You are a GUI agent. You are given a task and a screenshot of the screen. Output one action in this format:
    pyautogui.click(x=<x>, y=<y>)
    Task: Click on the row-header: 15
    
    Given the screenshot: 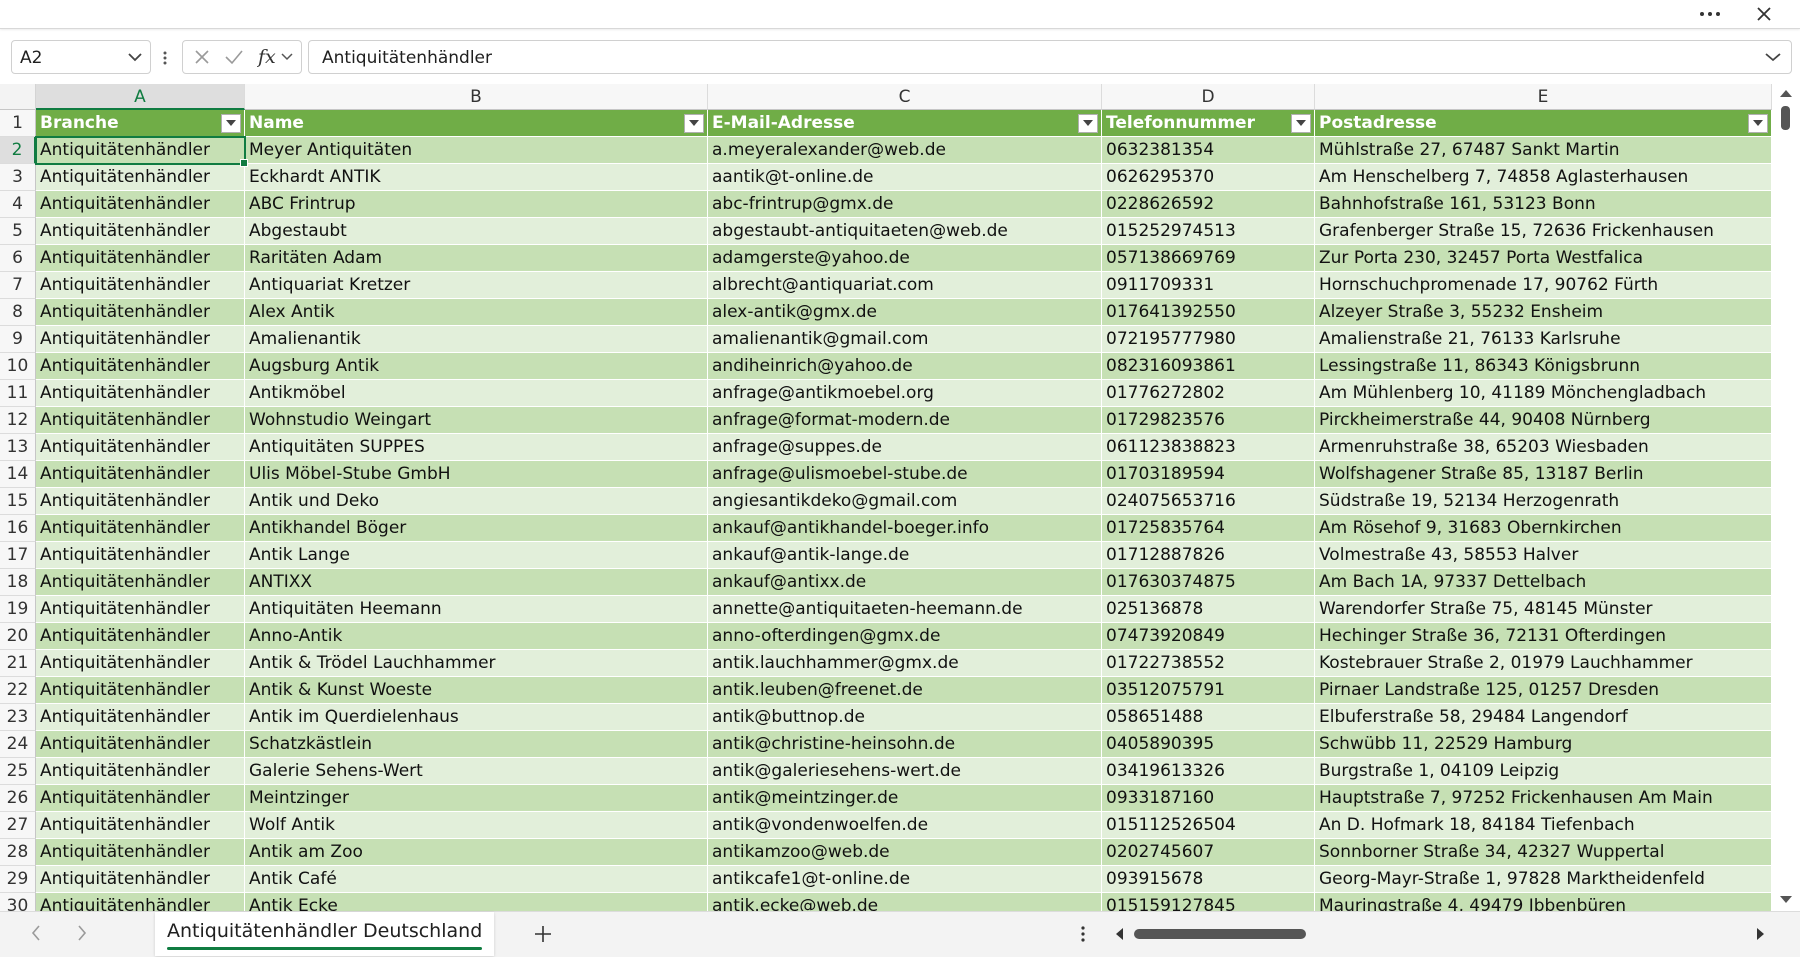 What is the action you would take?
    pyautogui.click(x=18, y=501)
    